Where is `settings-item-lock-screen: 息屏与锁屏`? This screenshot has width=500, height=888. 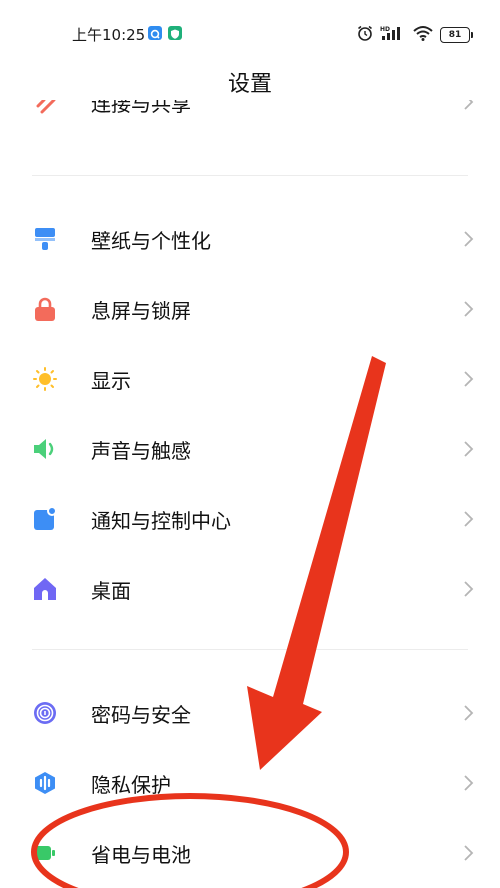
settings-item-lock-screen: 息屏与锁屏 is located at coordinates (250, 308).